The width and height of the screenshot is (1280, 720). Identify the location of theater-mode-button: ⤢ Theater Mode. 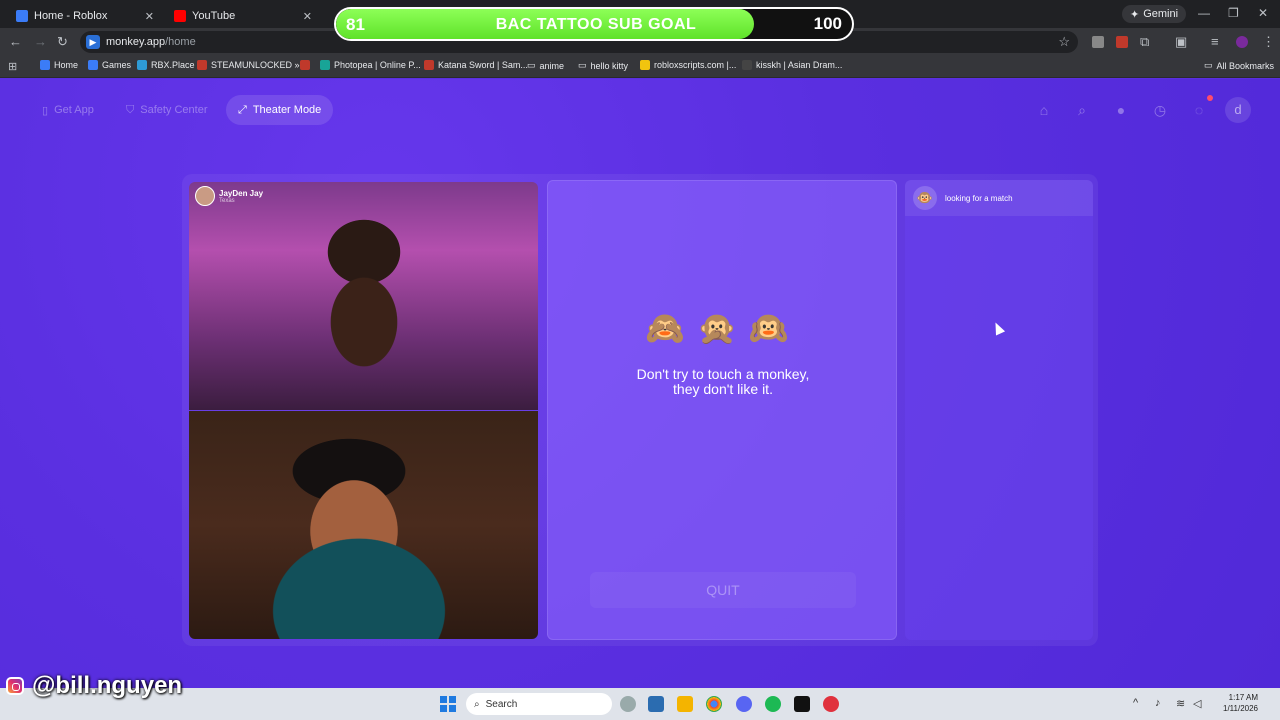
(280, 110).